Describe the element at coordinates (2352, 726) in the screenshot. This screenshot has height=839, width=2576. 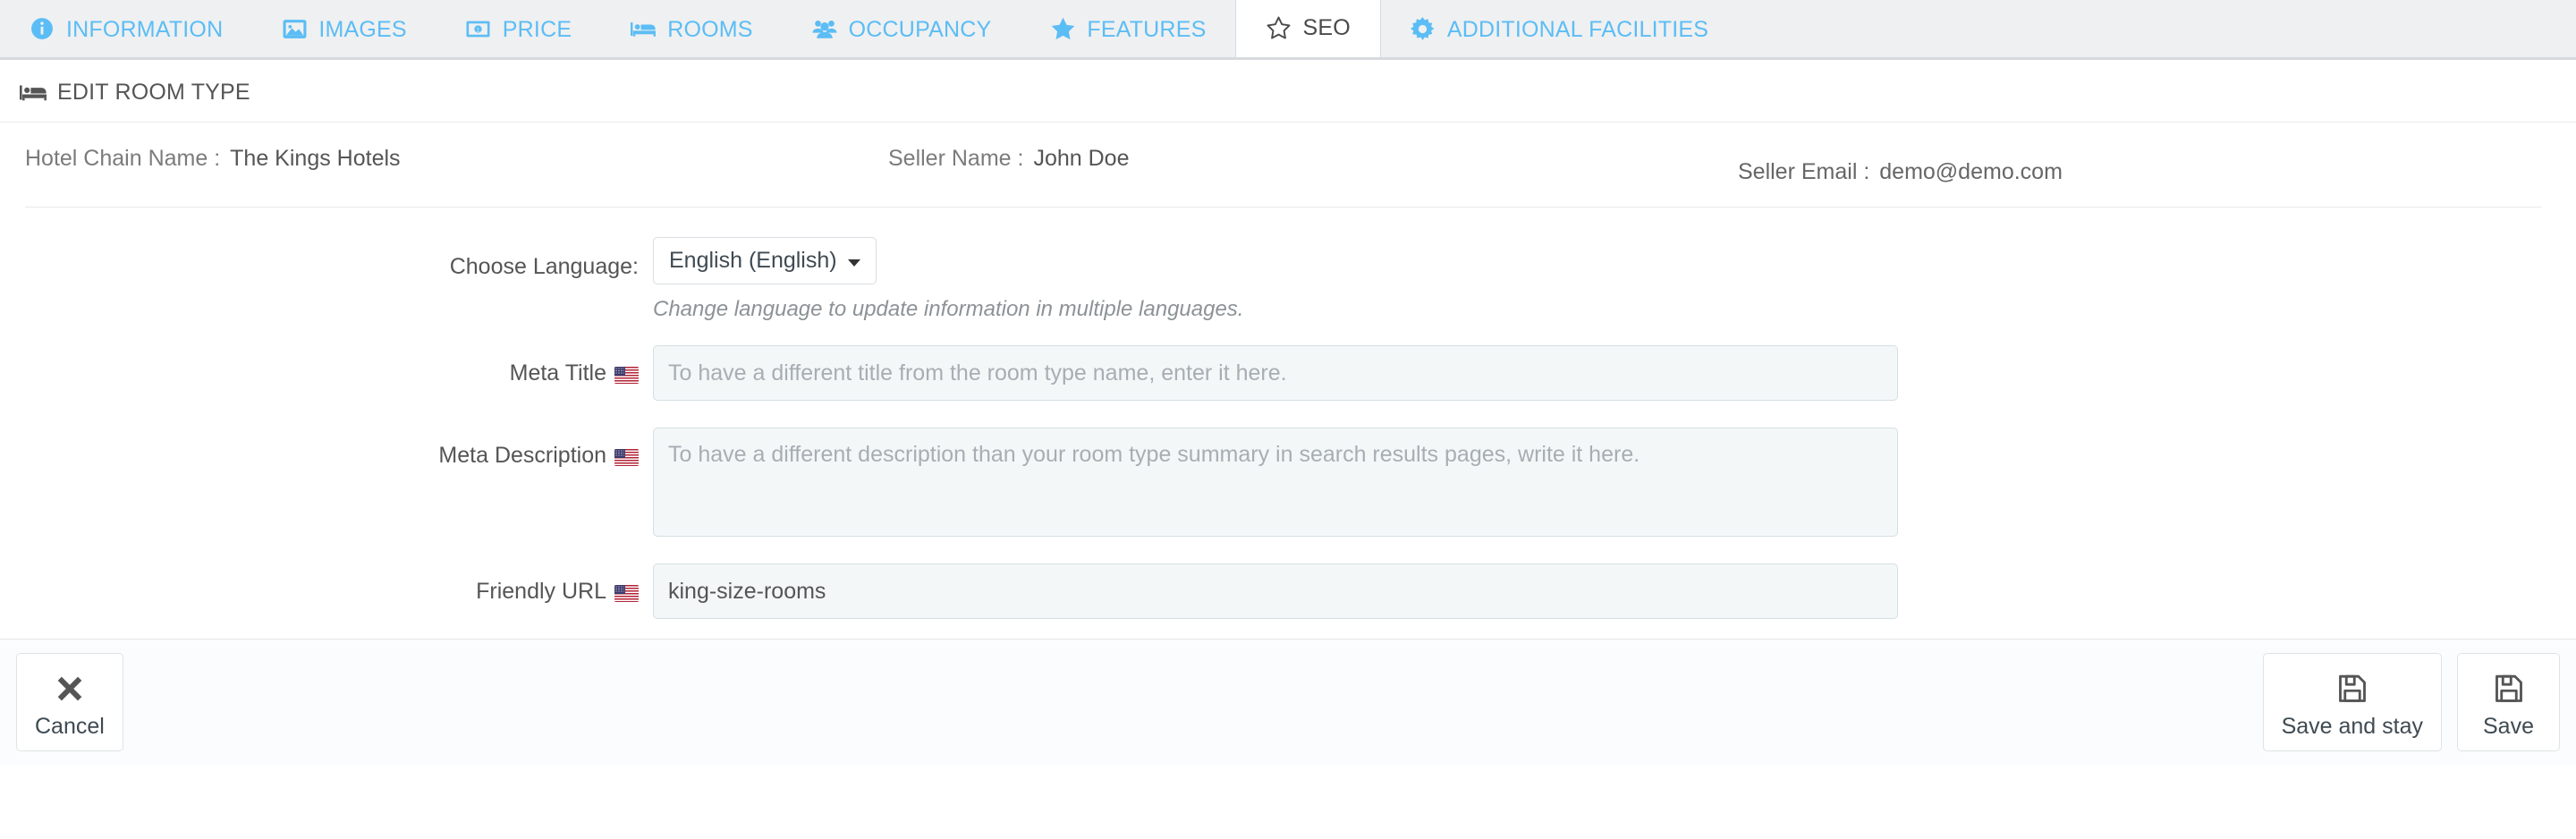
I see `save-and-stay-button-label: Save and stay` at that location.